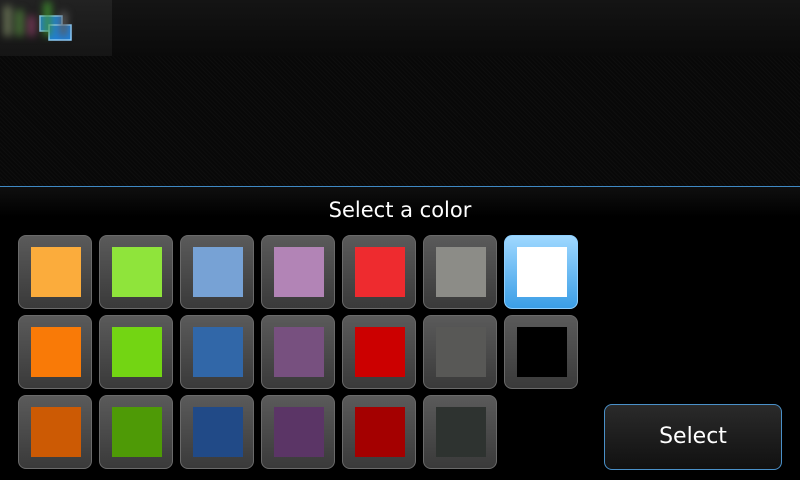 The width and height of the screenshot is (800, 480). Describe the element at coordinates (400, 210) in the screenshot. I see `dialog-title: Select a color` at that location.